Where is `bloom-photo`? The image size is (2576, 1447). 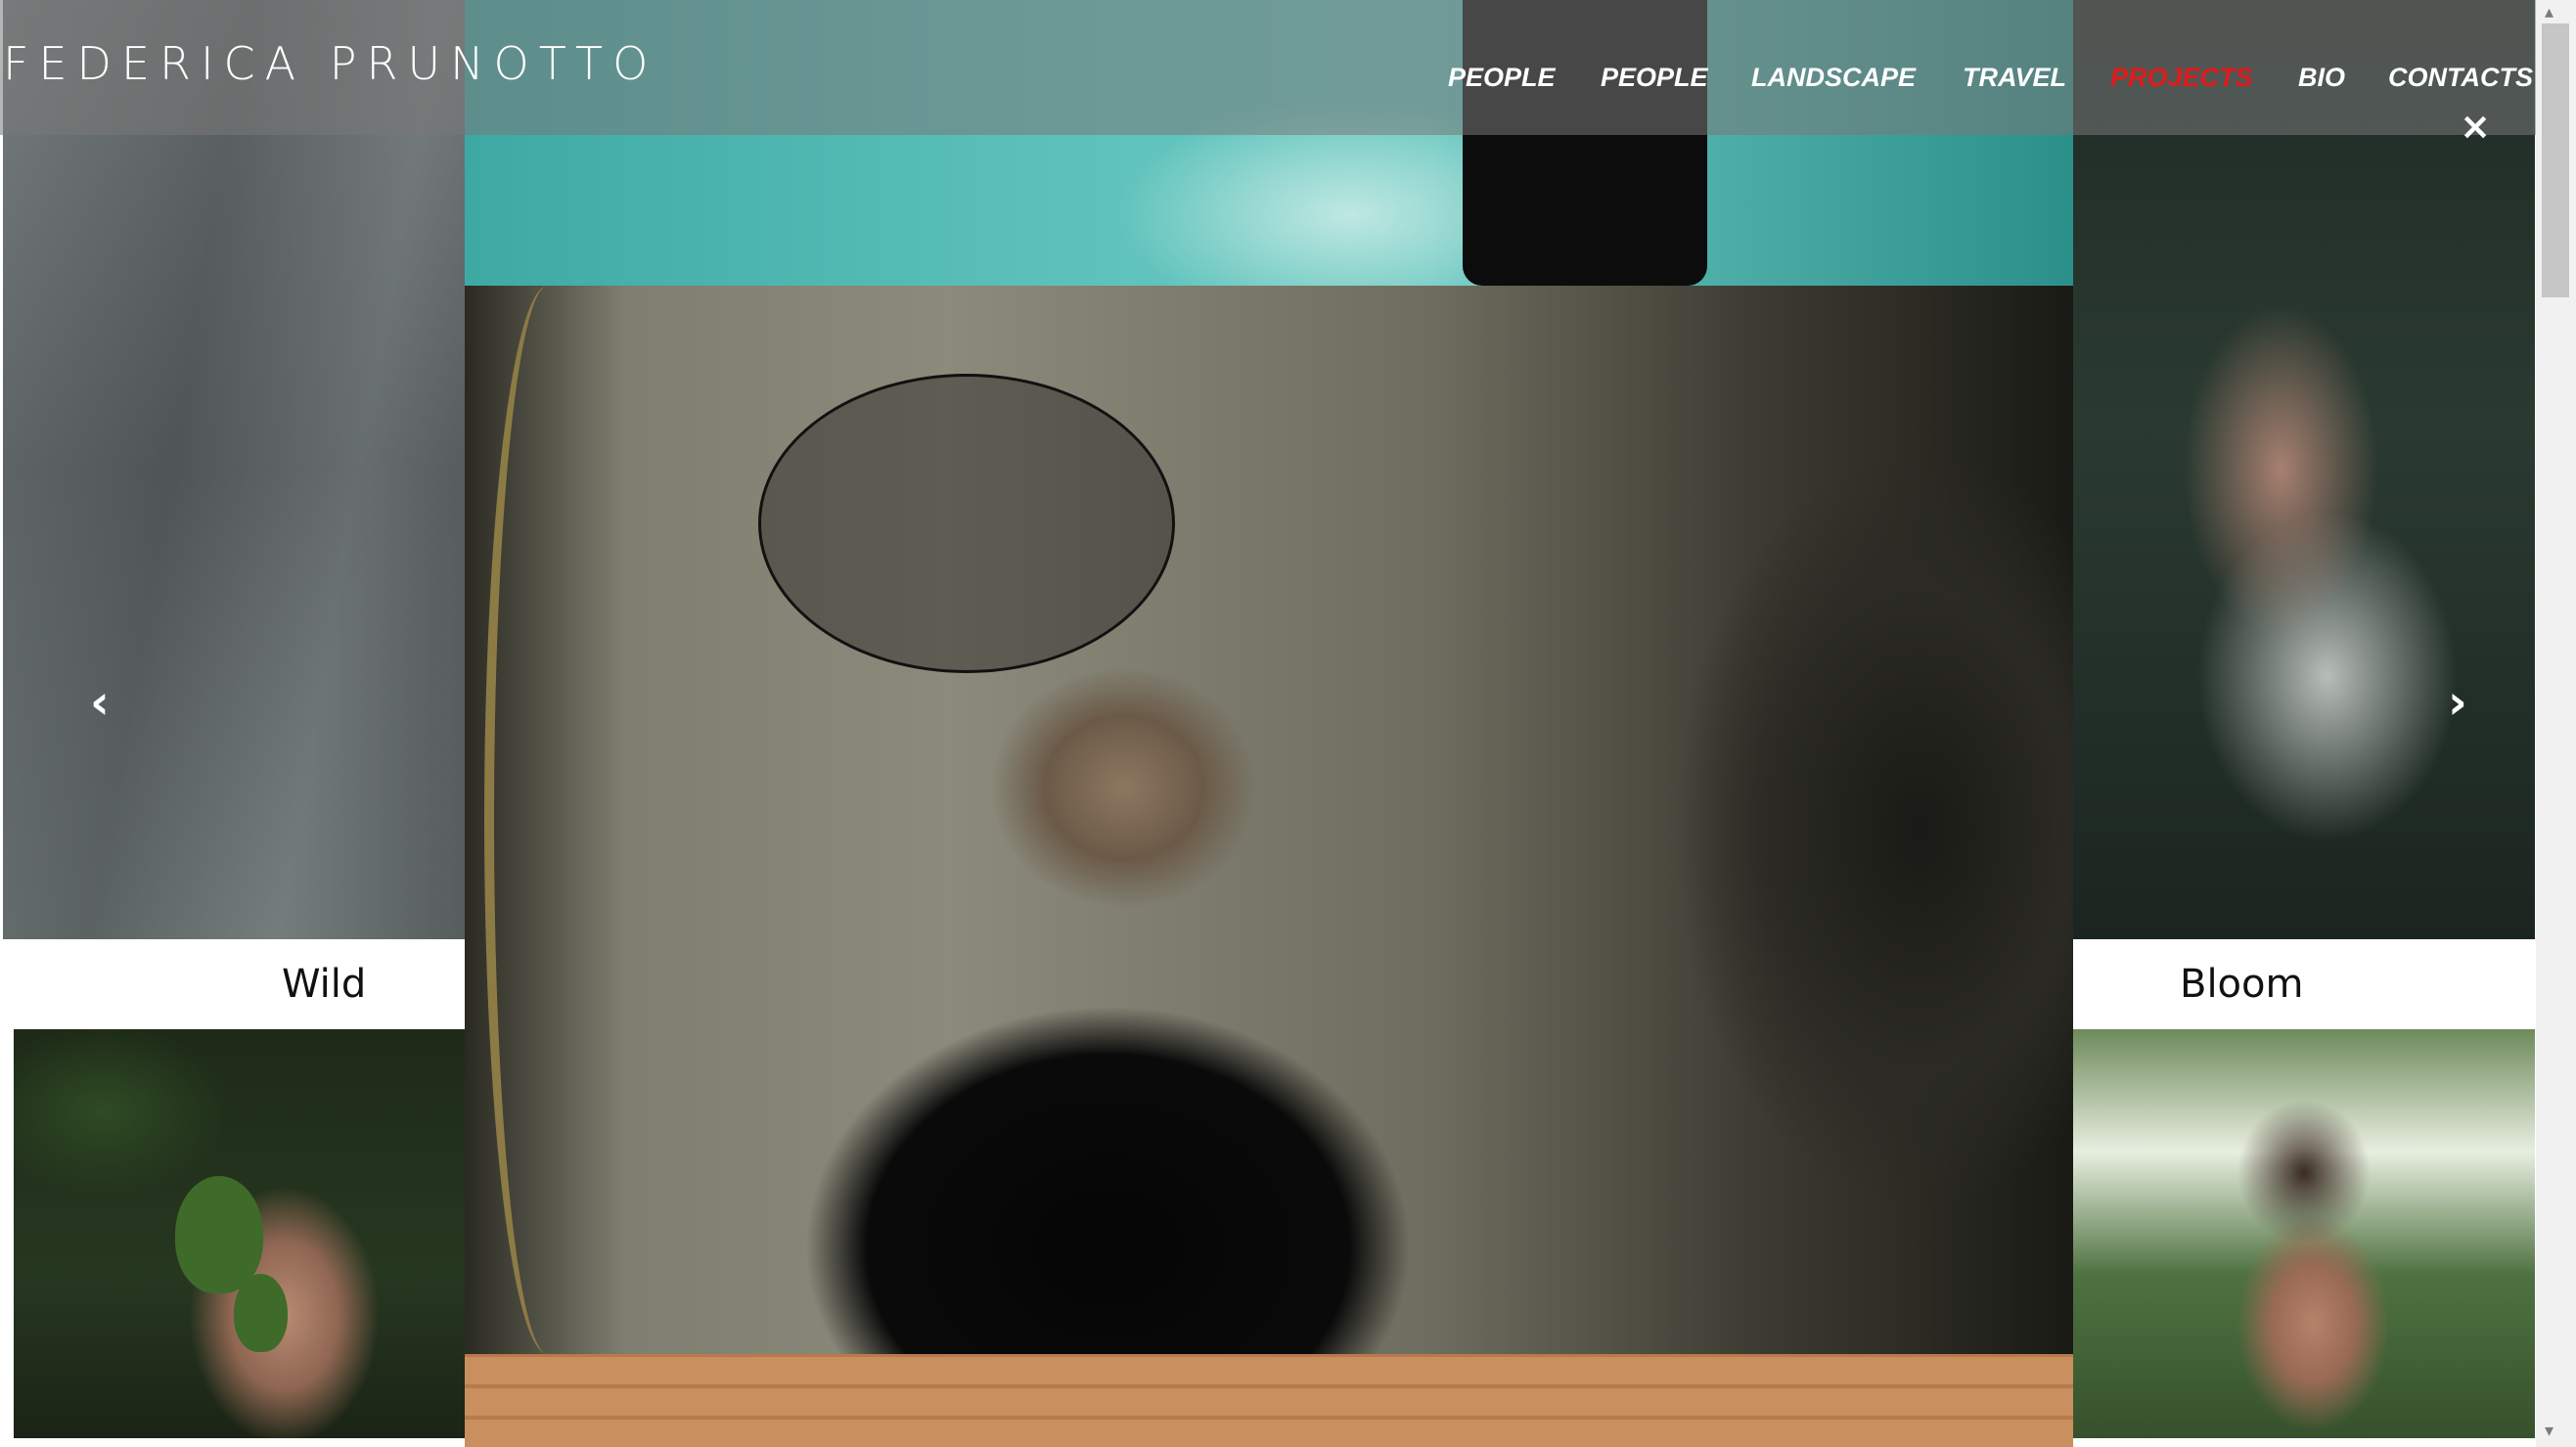
bloom-photo is located at coordinates (2304, 1233).